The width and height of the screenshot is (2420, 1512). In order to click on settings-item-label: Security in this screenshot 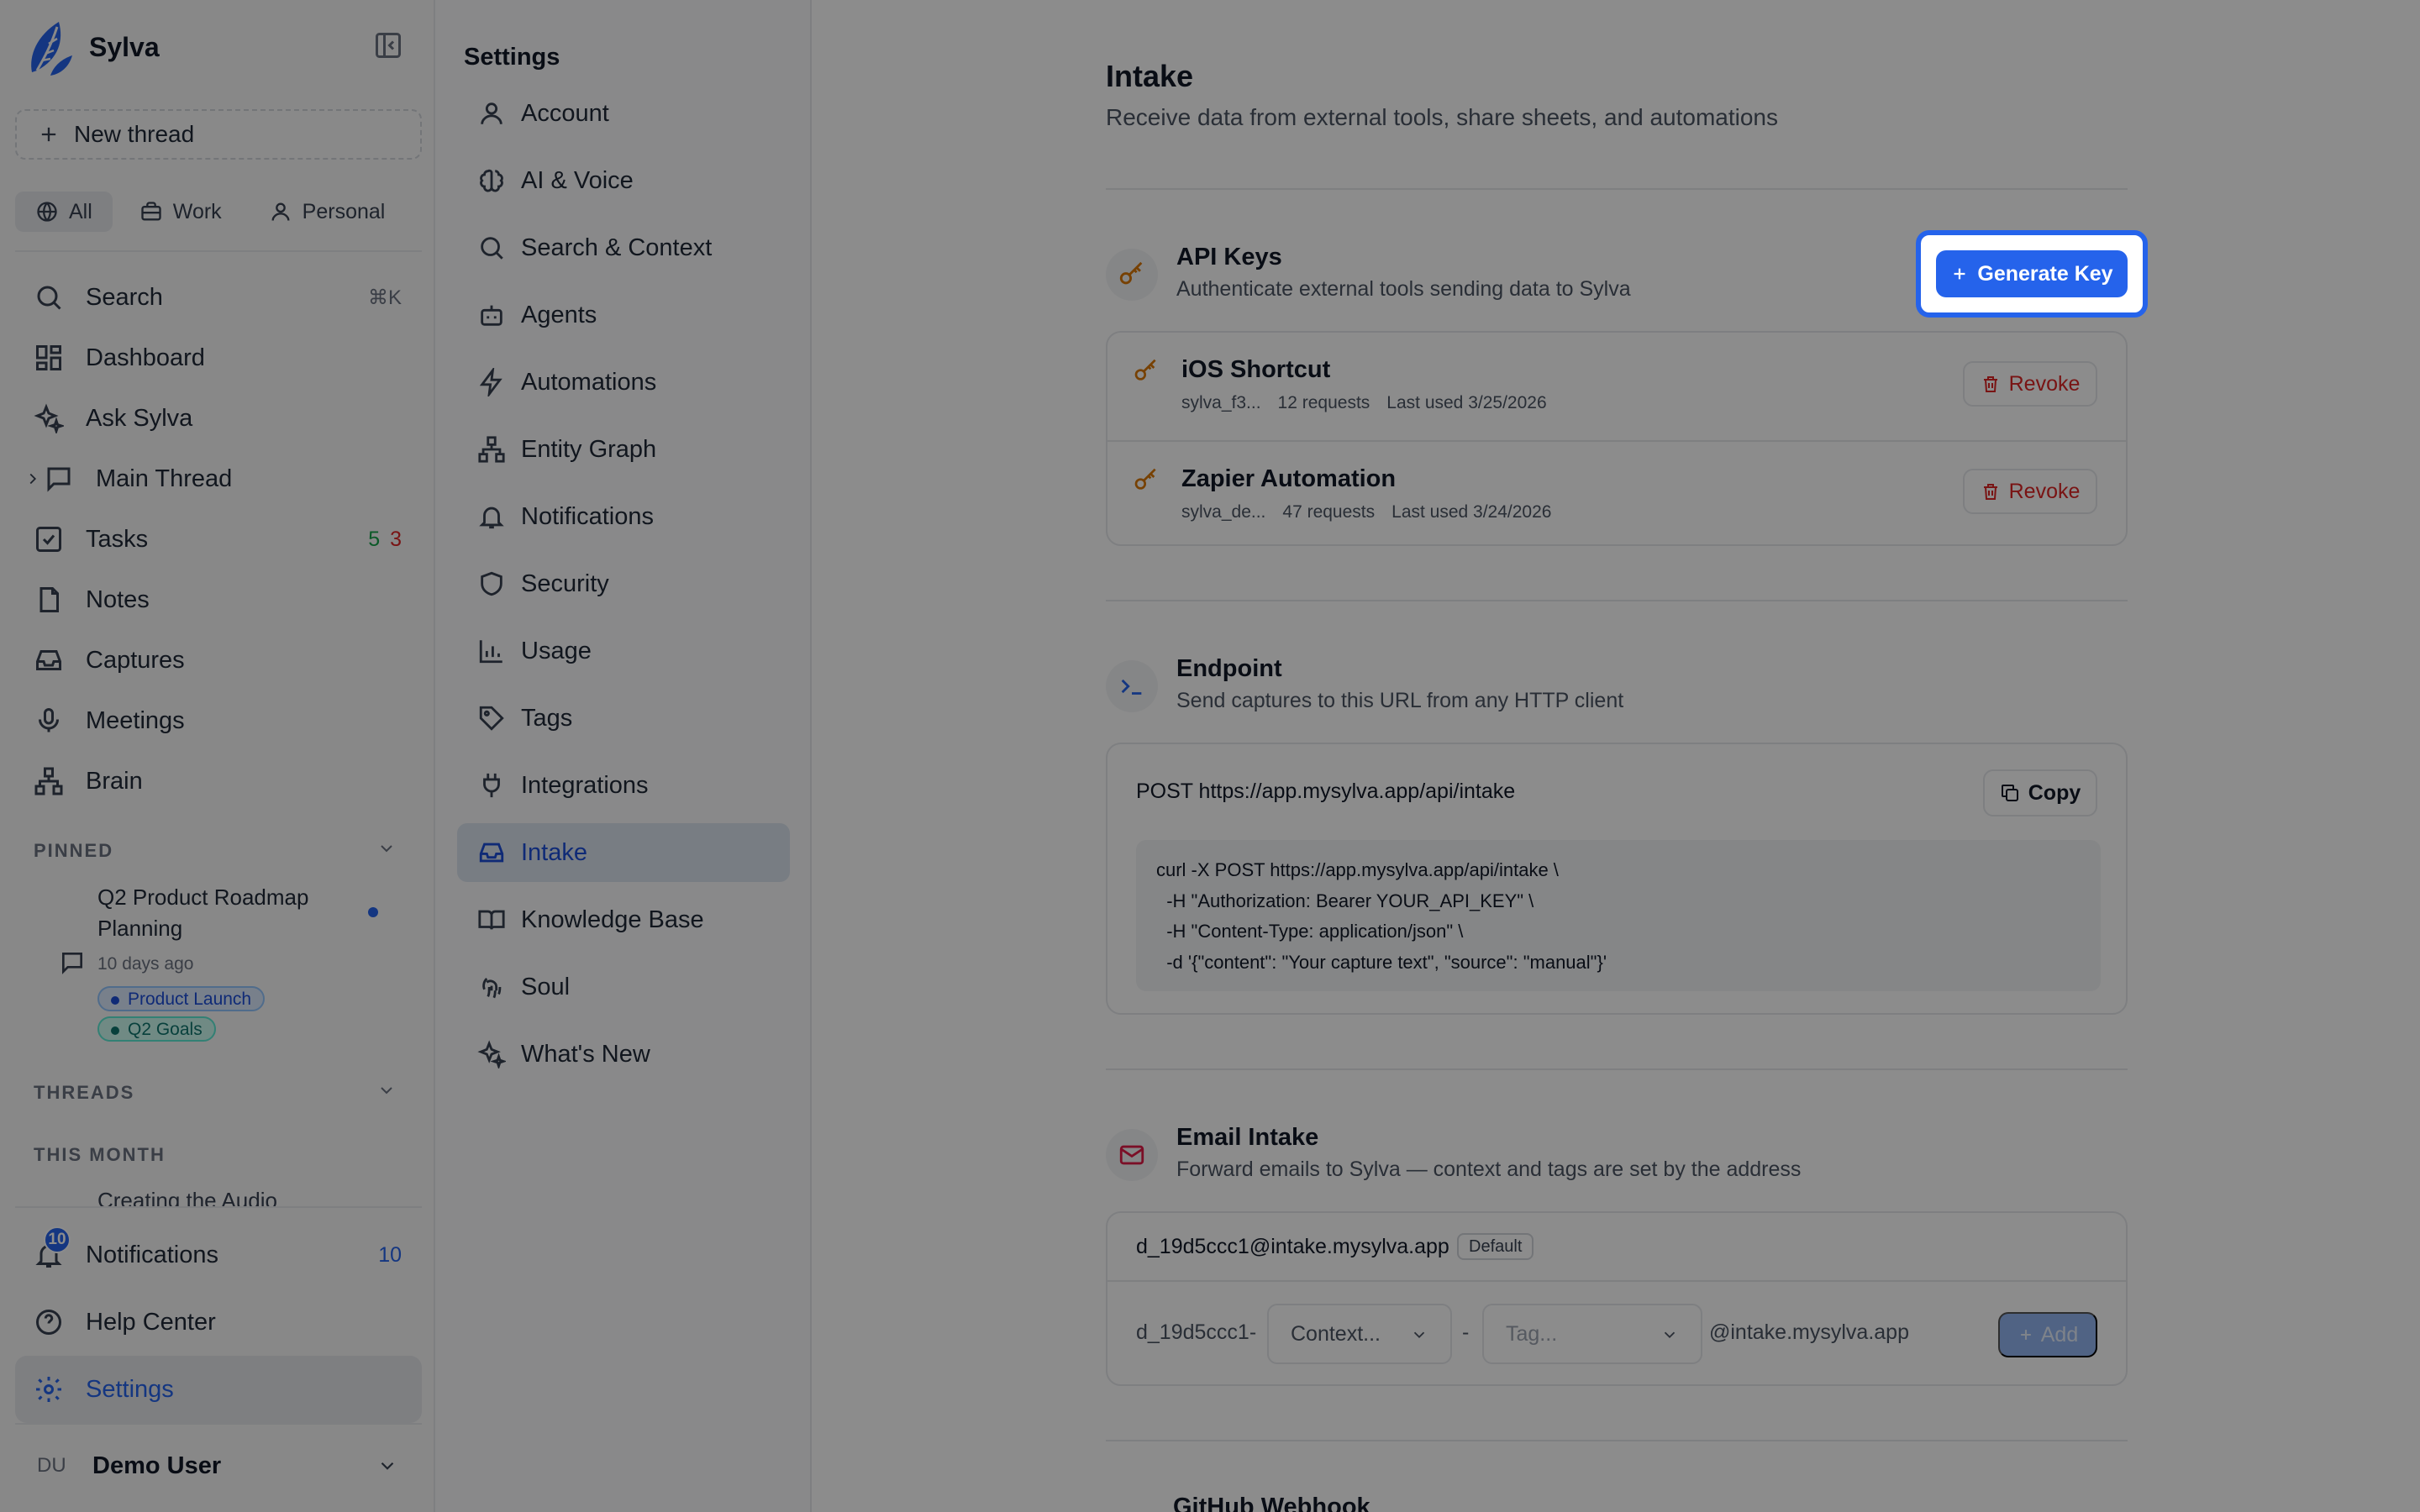, I will do `click(565, 583)`.